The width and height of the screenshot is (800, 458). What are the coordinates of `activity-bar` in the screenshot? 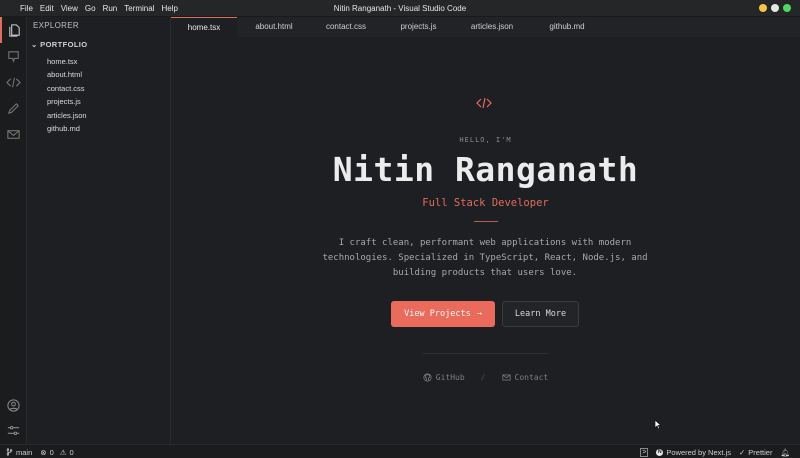 It's located at (13, 230).